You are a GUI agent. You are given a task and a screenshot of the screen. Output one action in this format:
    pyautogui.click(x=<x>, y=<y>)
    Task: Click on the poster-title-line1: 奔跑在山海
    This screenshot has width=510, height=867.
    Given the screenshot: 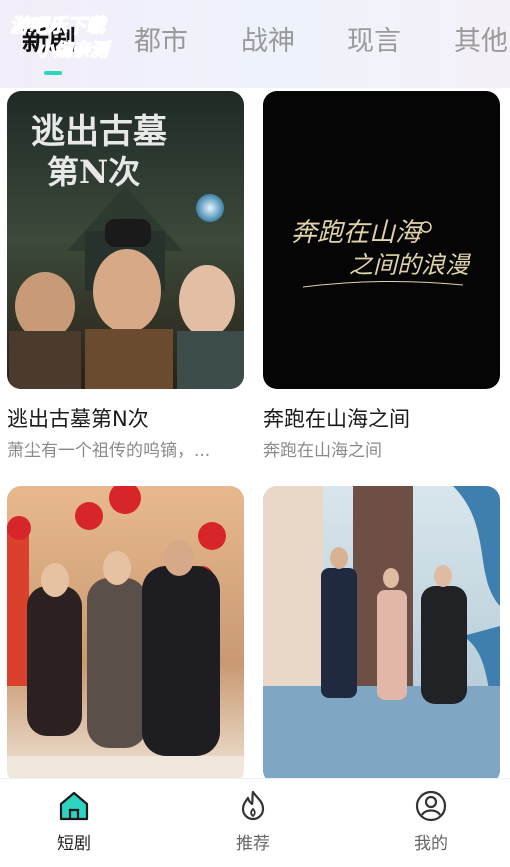 What is the action you would take?
    pyautogui.click(x=358, y=233)
    